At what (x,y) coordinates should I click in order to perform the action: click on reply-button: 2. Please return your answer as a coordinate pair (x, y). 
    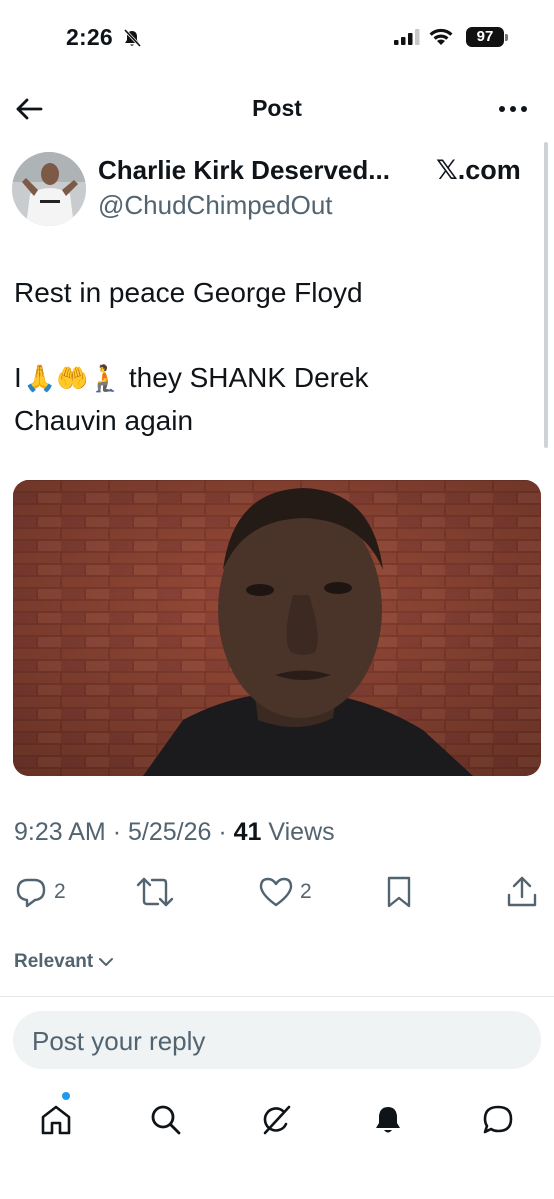
    Looking at the image, I should click on (40, 892).